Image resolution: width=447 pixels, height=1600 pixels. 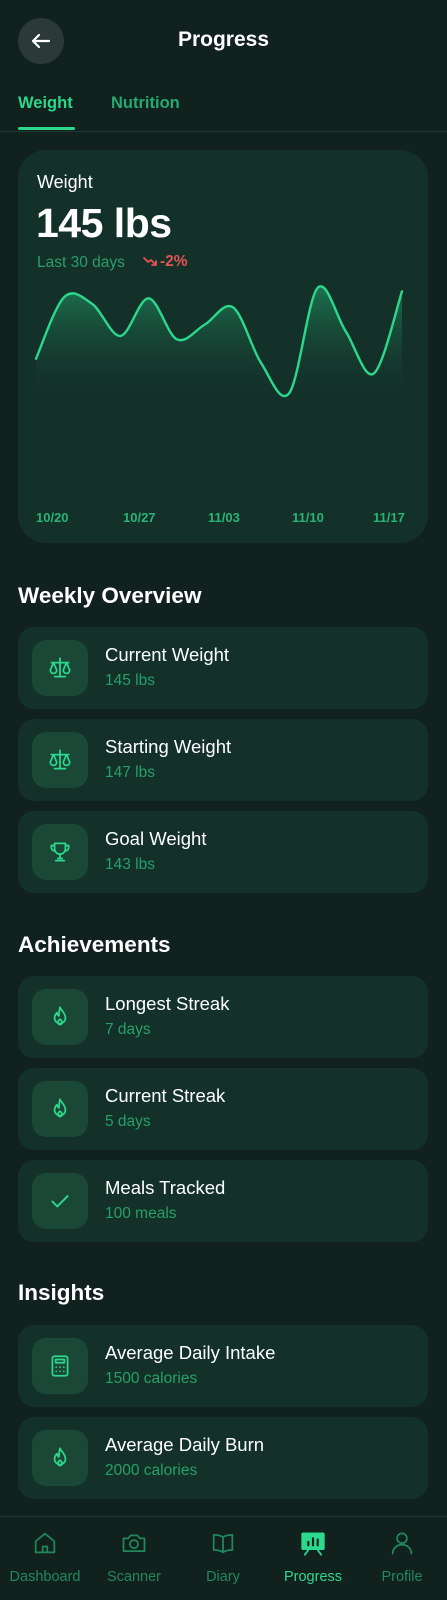 I want to click on section-title-achievements: Achievements, so click(x=94, y=944).